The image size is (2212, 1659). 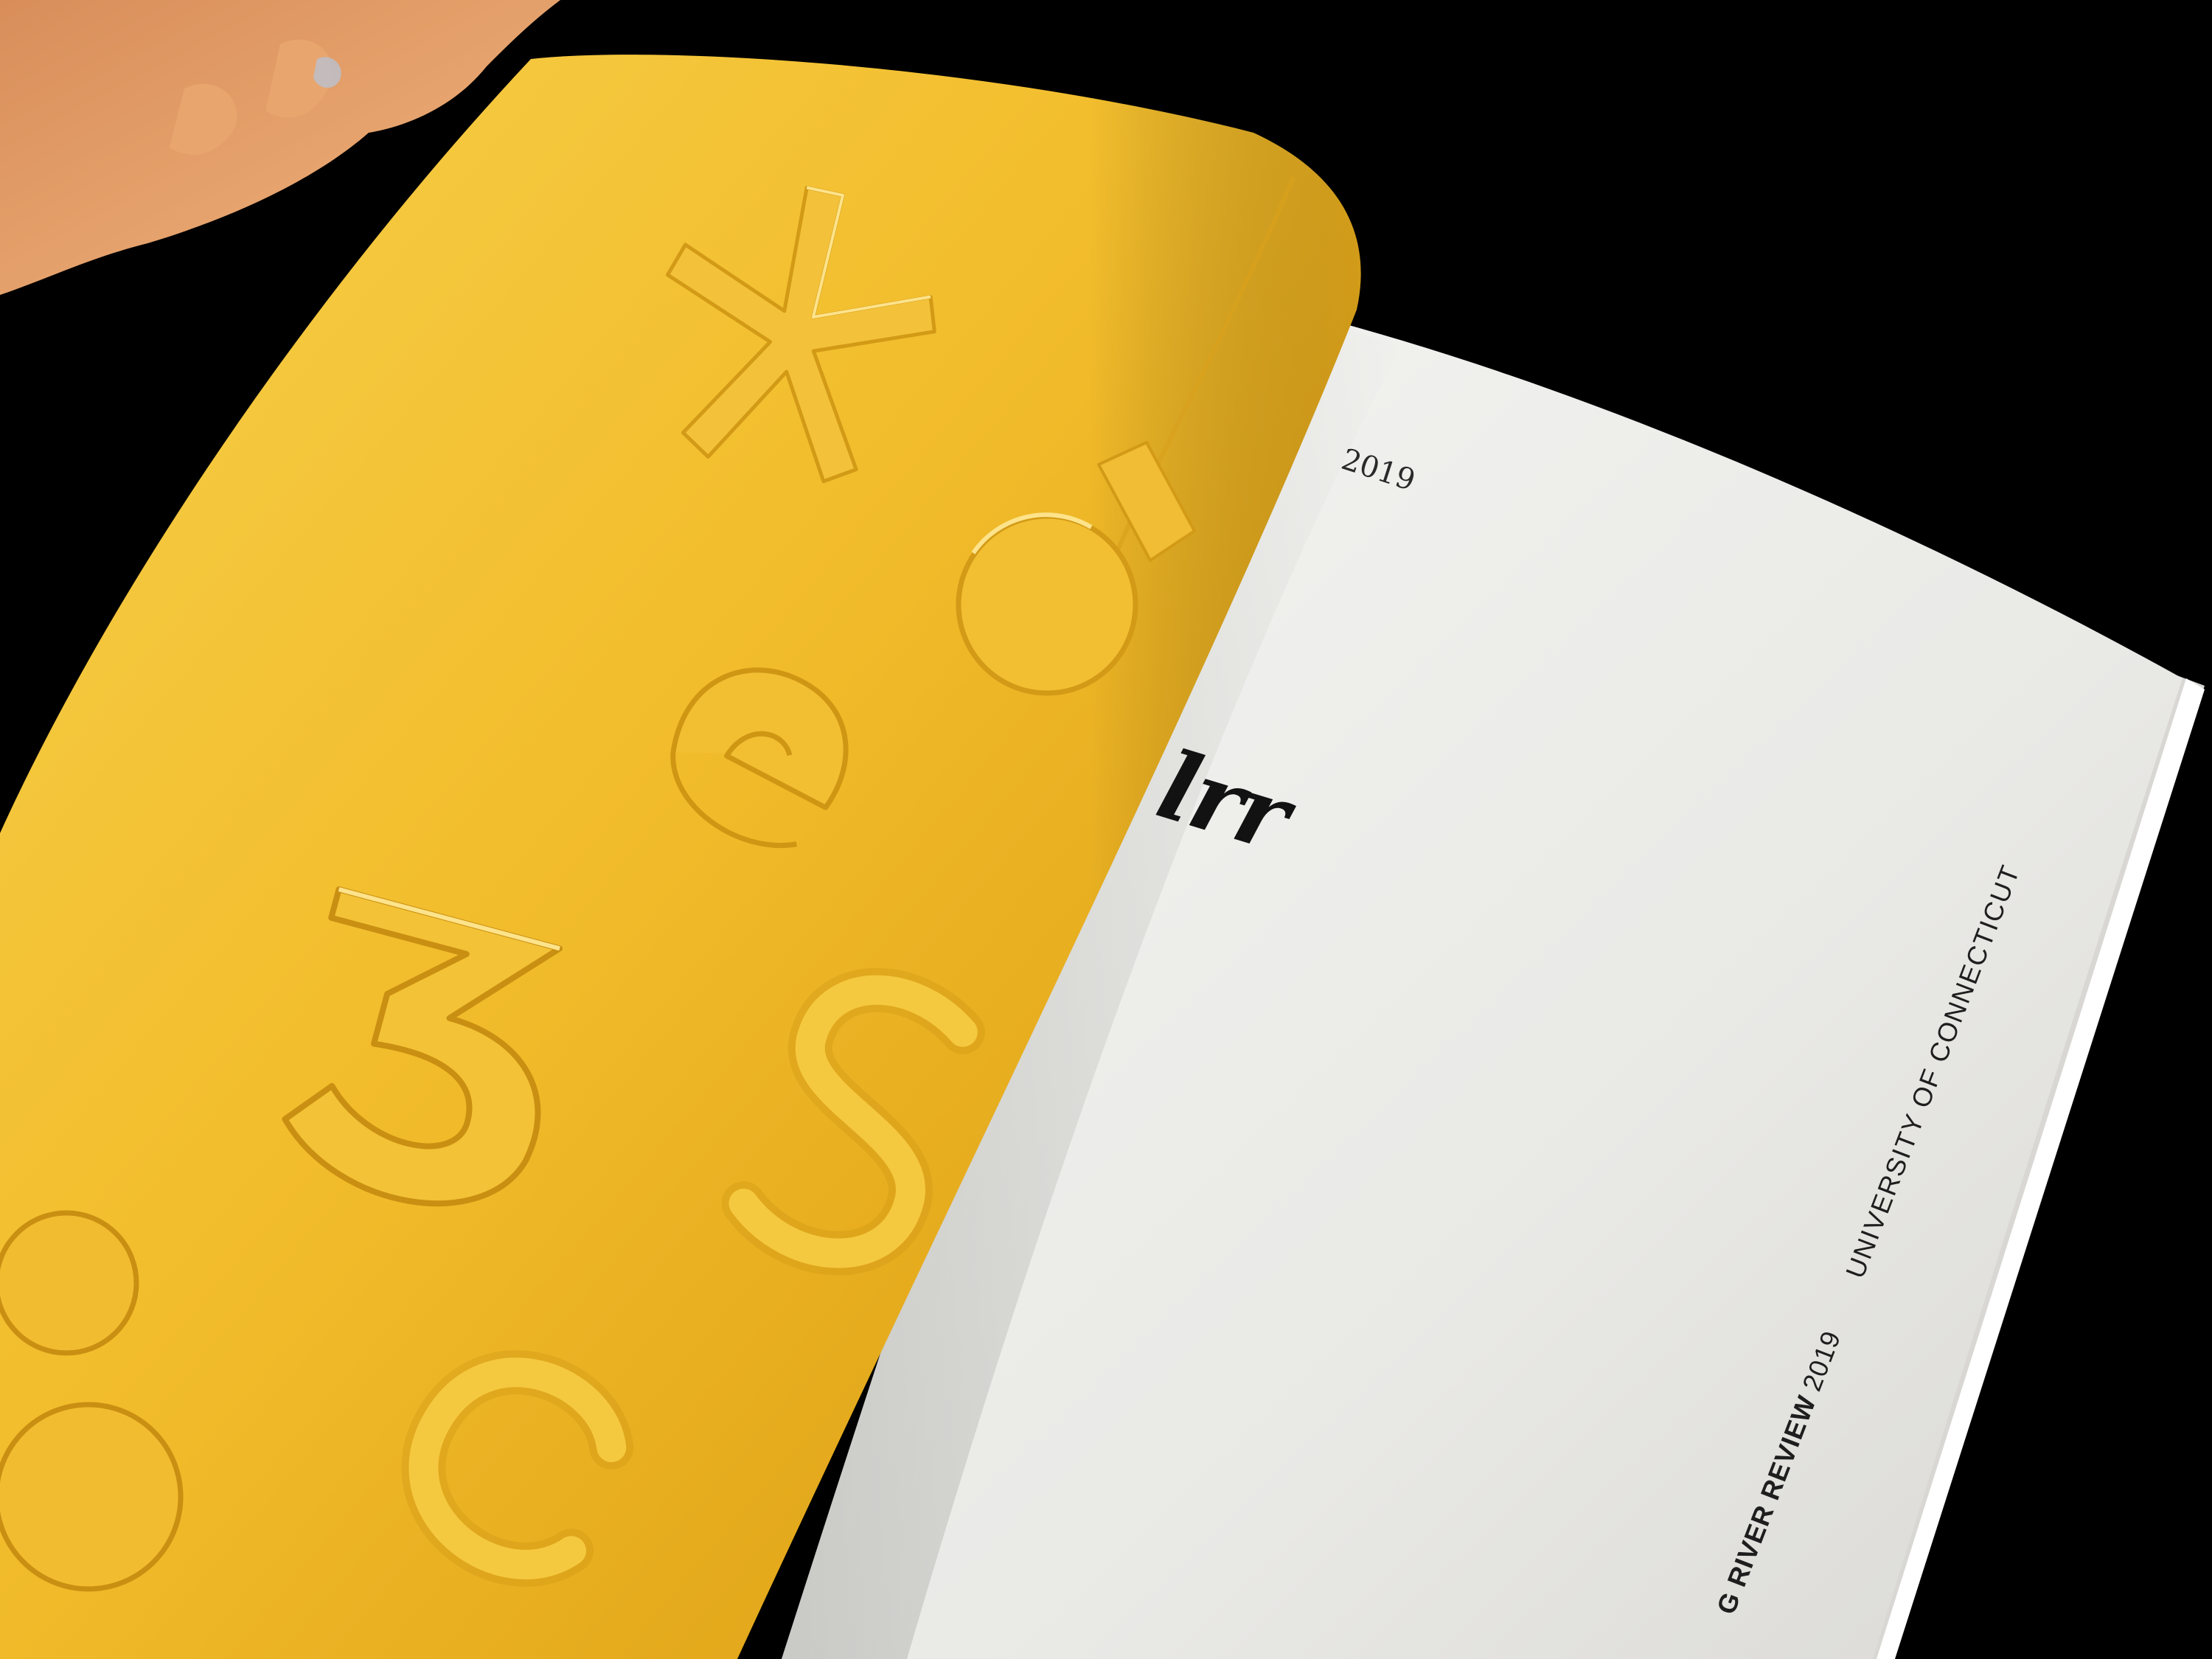 I want to click on emboss-circle-top, so click(x=1047, y=604).